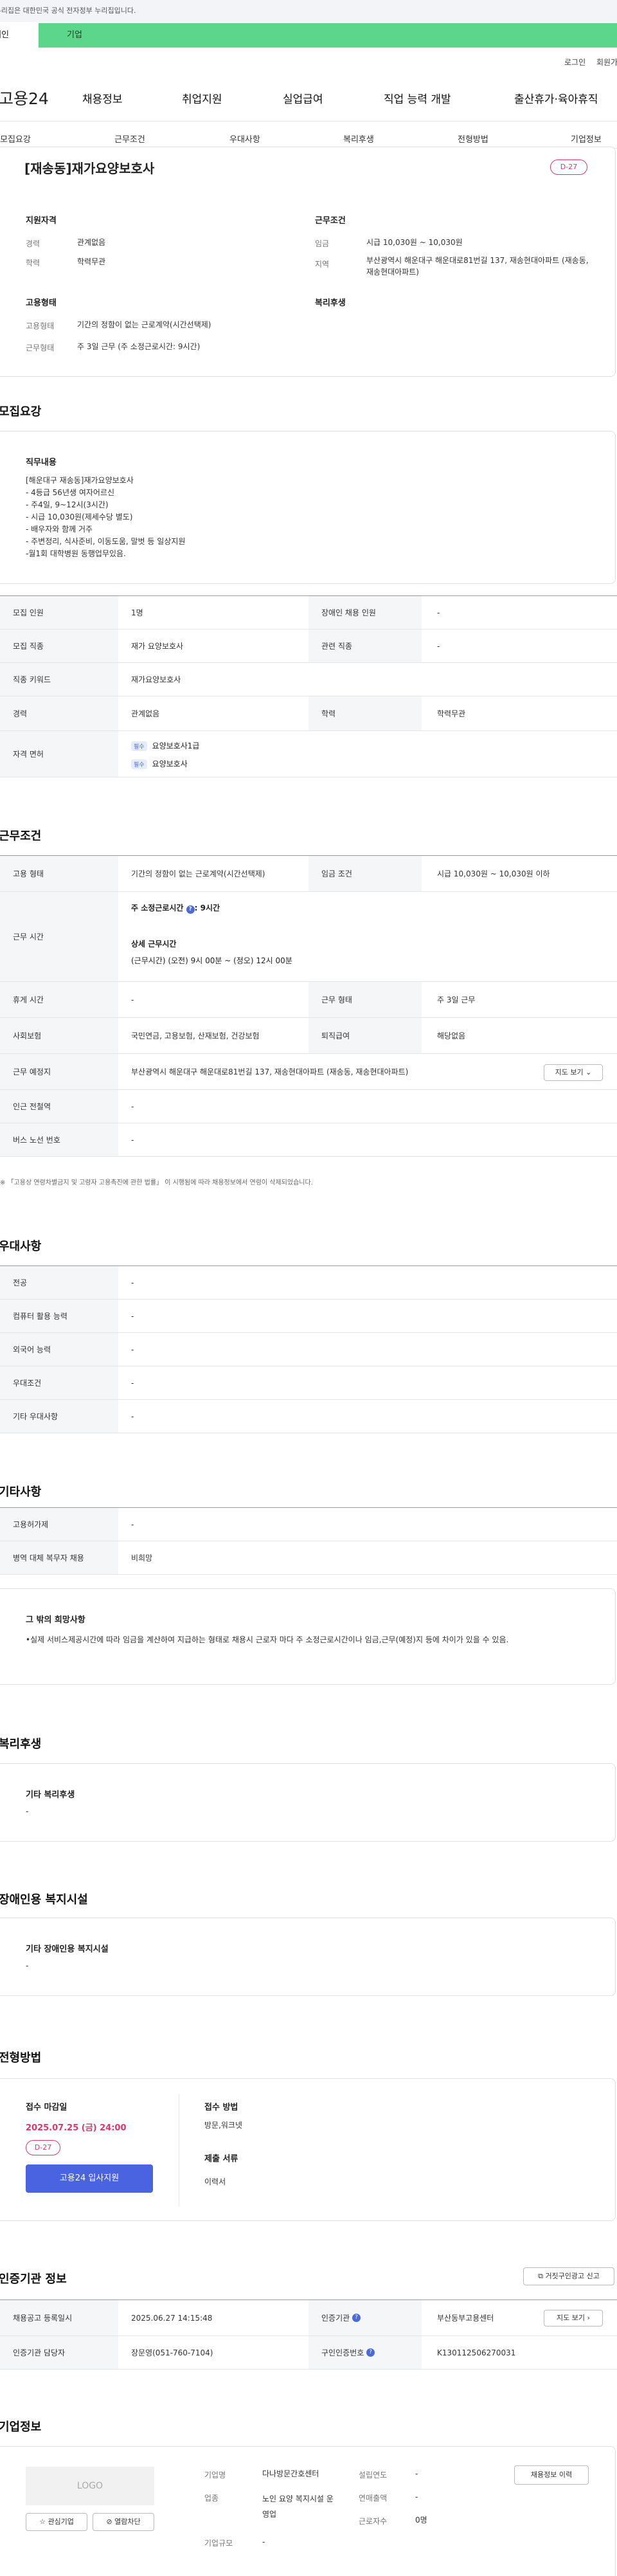 The height and width of the screenshot is (2576, 617). I want to click on subnav-preference: 우대사항, so click(244, 138).